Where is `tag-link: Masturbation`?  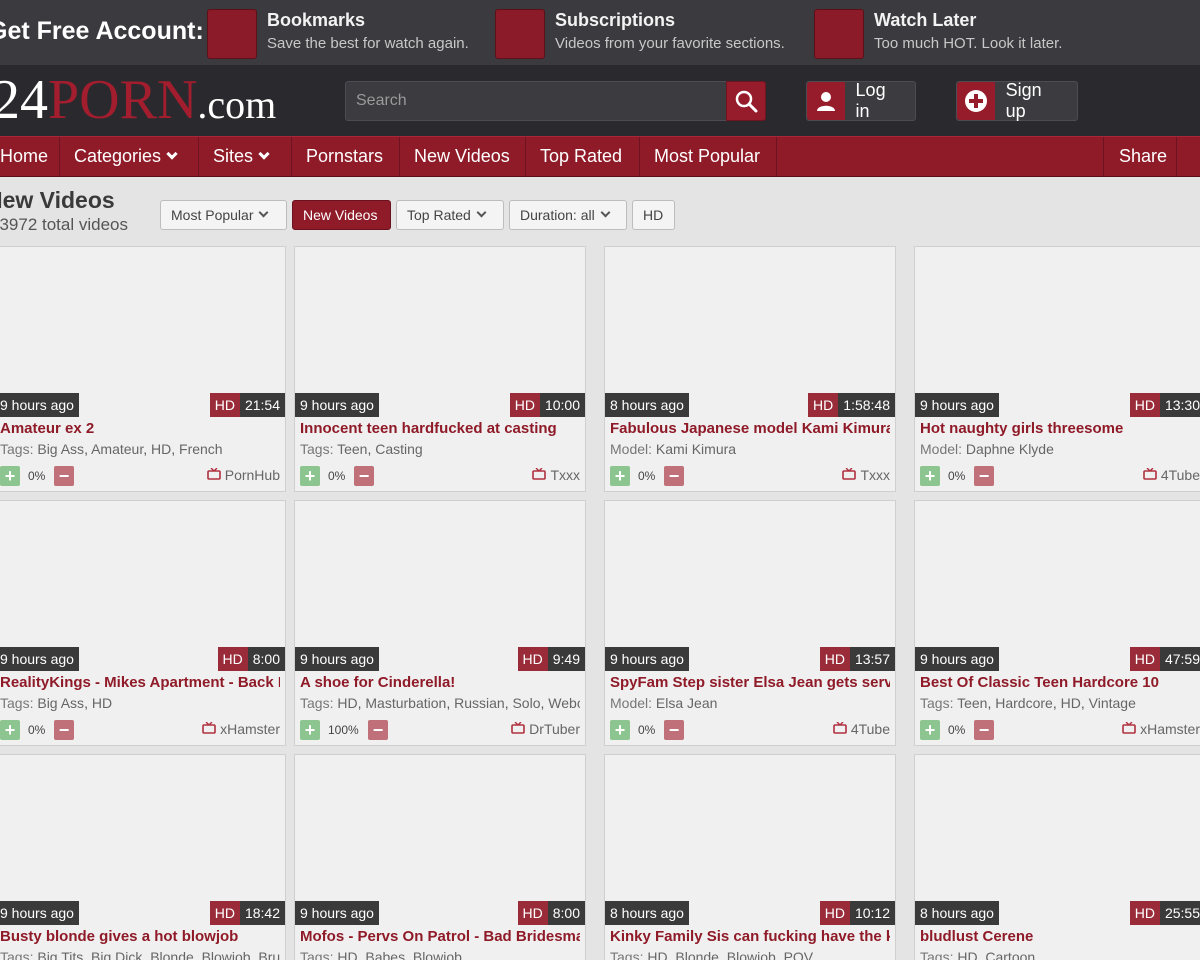
tag-link: Masturbation is located at coordinates (405, 703).